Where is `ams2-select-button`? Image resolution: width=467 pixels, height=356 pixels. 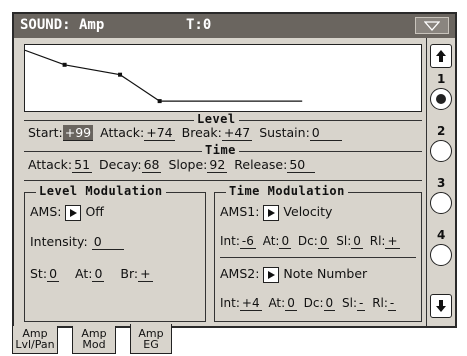 ams2-select-button is located at coordinates (271, 274).